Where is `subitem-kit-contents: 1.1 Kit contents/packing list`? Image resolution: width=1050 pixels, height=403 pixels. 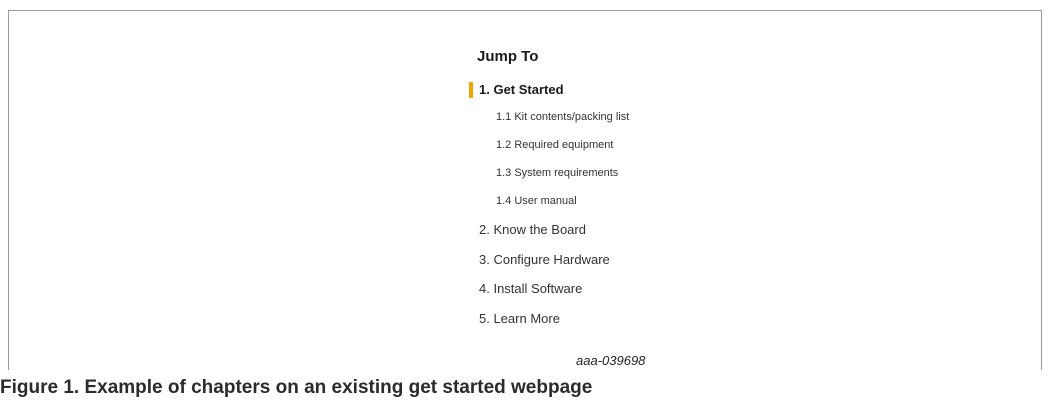 subitem-kit-contents: 1.1 Kit contents/packing list is located at coordinates (619, 117).